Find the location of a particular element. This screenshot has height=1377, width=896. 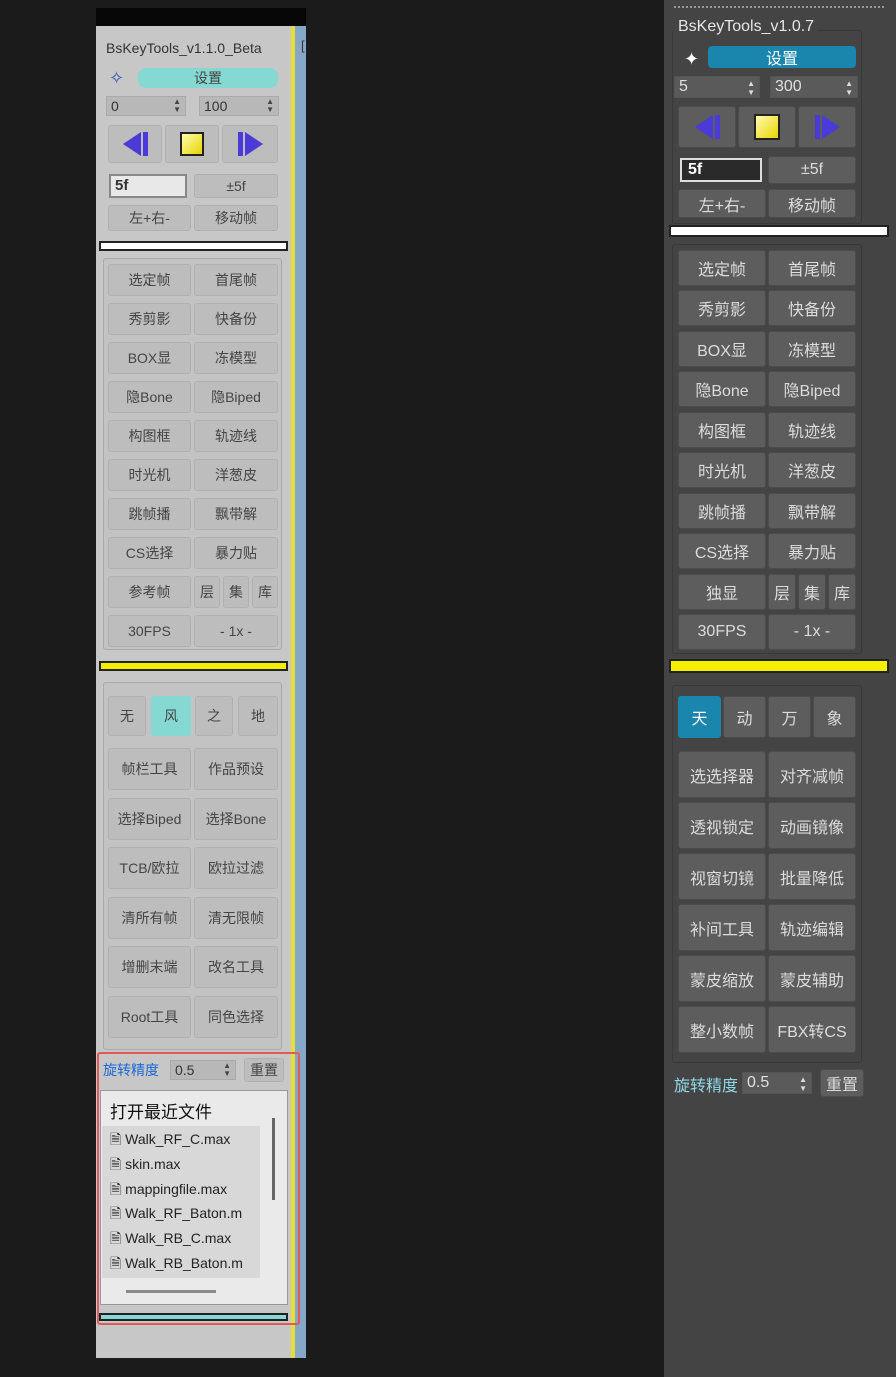

tool-button: 清所有帧 is located at coordinates (149, 918).